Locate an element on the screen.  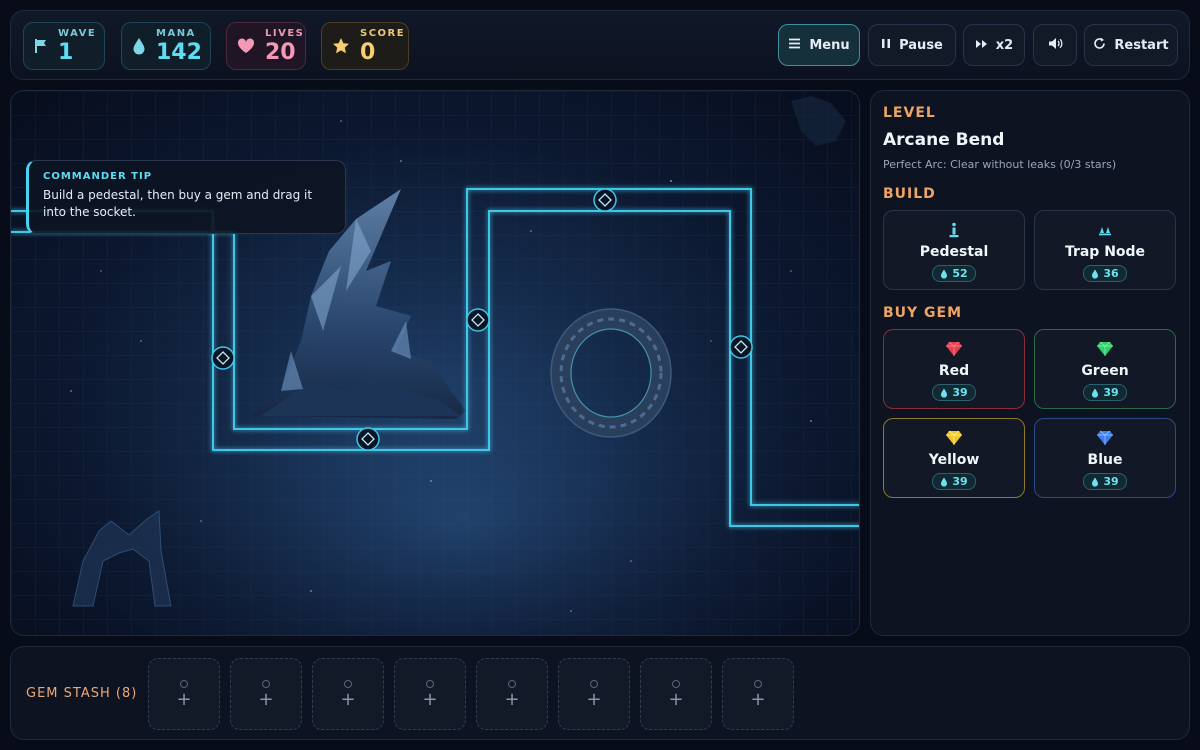
red-gem-cost: 39 is located at coordinates (954, 392).